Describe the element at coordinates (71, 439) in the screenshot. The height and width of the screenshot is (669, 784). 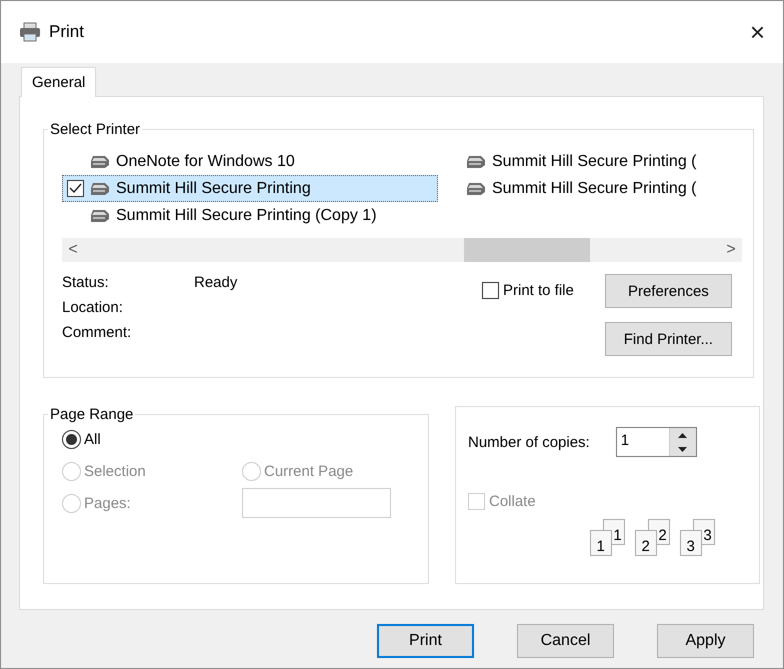
I see `radio-button` at that location.